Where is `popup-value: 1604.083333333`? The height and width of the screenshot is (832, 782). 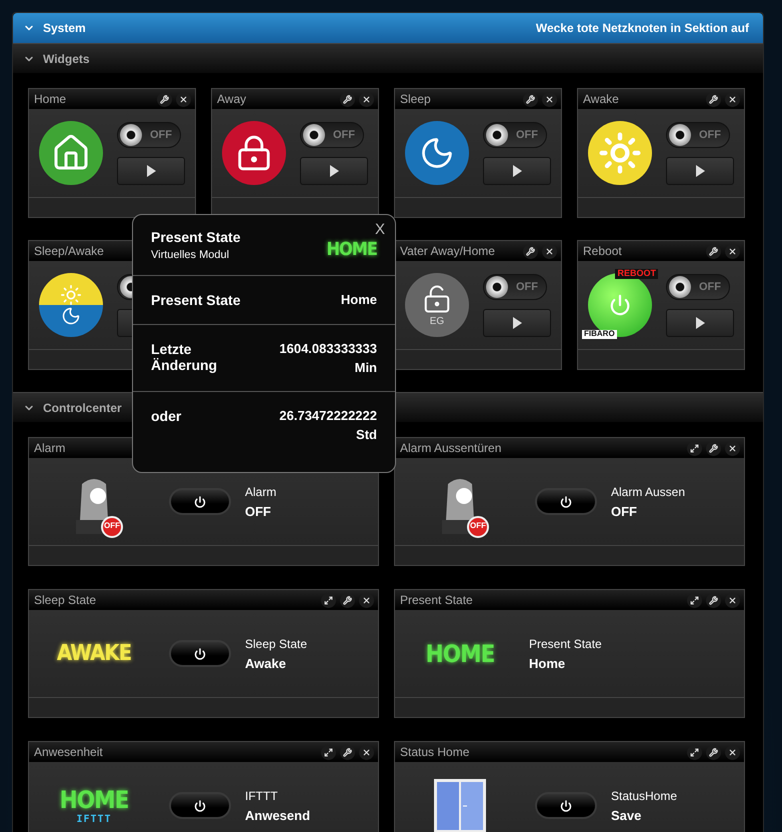
popup-value: 1604.083333333 is located at coordinates (328, 348).